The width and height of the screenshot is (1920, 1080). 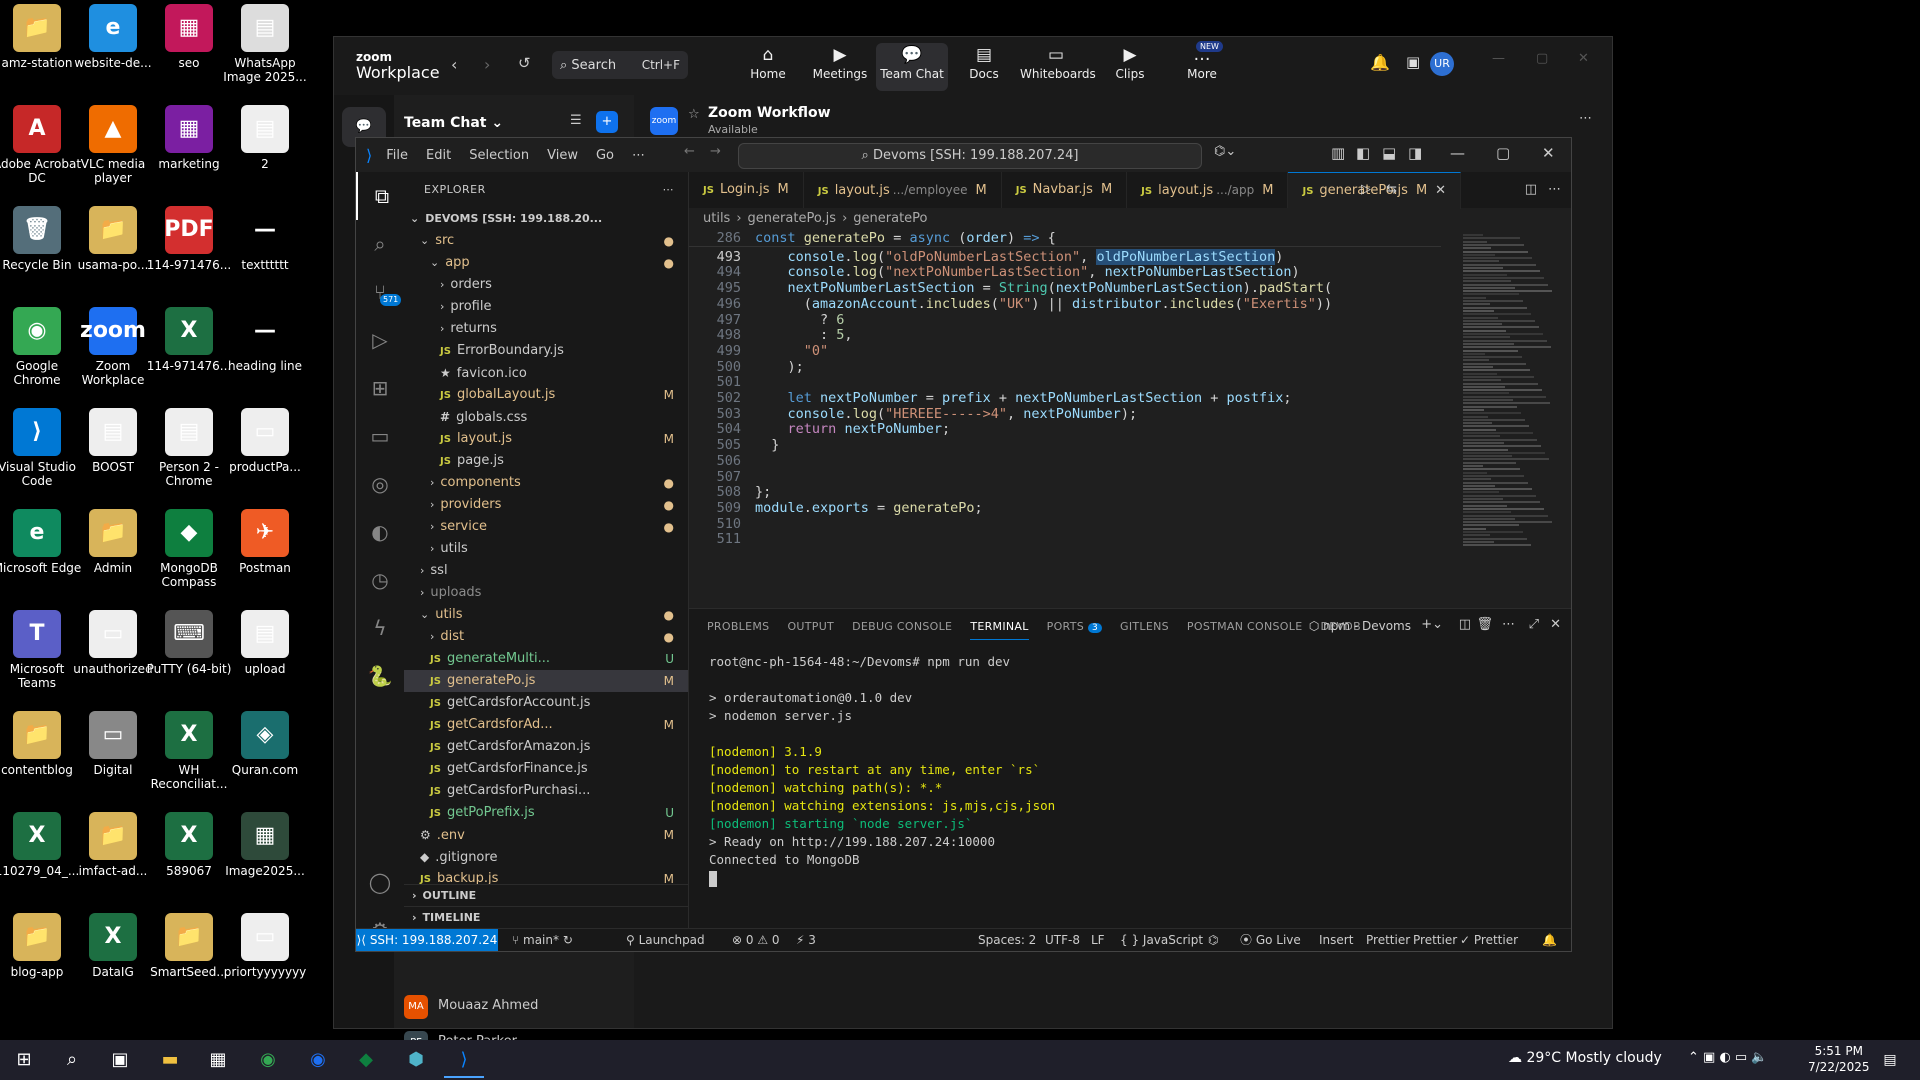 I want to click on breadcrumb-item: utils, so click(x=716, y=218).